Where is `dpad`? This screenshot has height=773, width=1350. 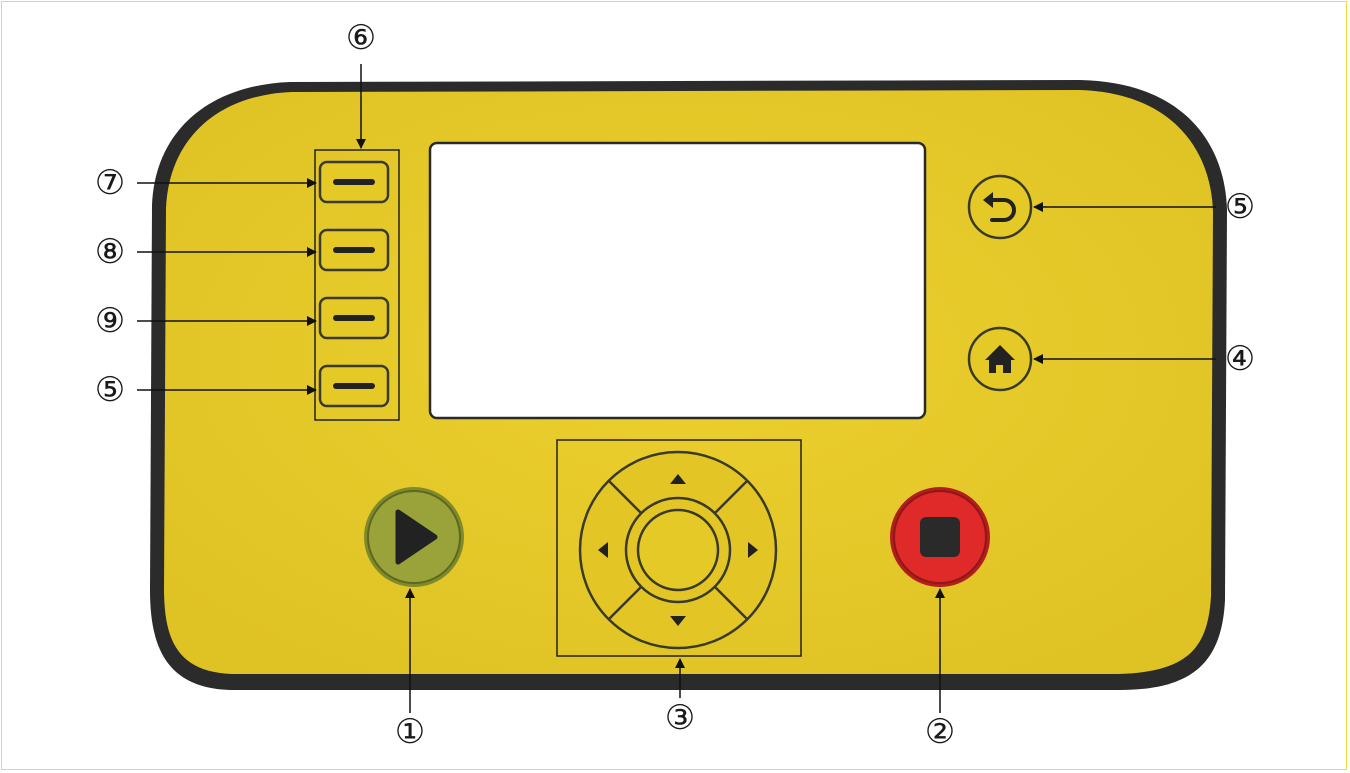
dpad is located at coordinates (678, 550).